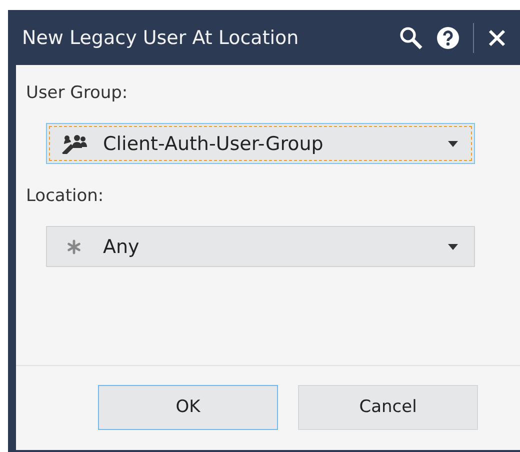 The width and height of the screenshot is (520, 452). Describe the element at coordinates (497, 37) in the screenshot. I see `close-icon` at that location.